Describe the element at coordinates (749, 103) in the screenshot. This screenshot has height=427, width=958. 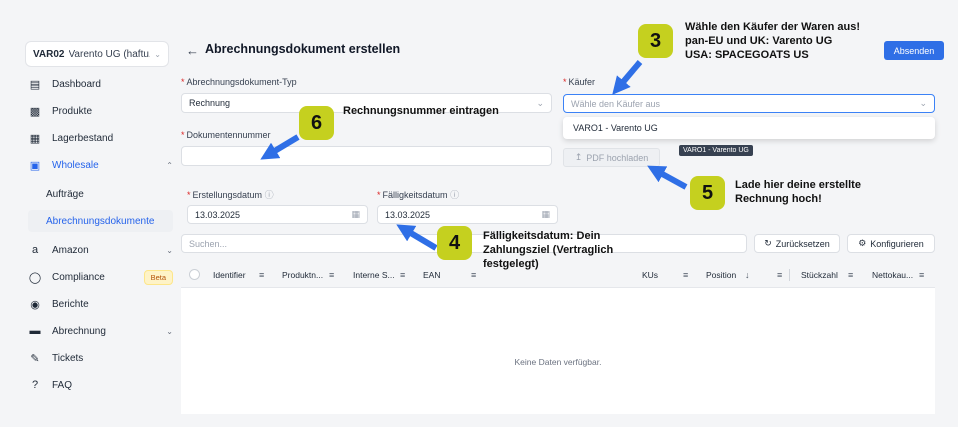
I see `buyer-select: Wähle den Käufer aus ⌄` at that location.